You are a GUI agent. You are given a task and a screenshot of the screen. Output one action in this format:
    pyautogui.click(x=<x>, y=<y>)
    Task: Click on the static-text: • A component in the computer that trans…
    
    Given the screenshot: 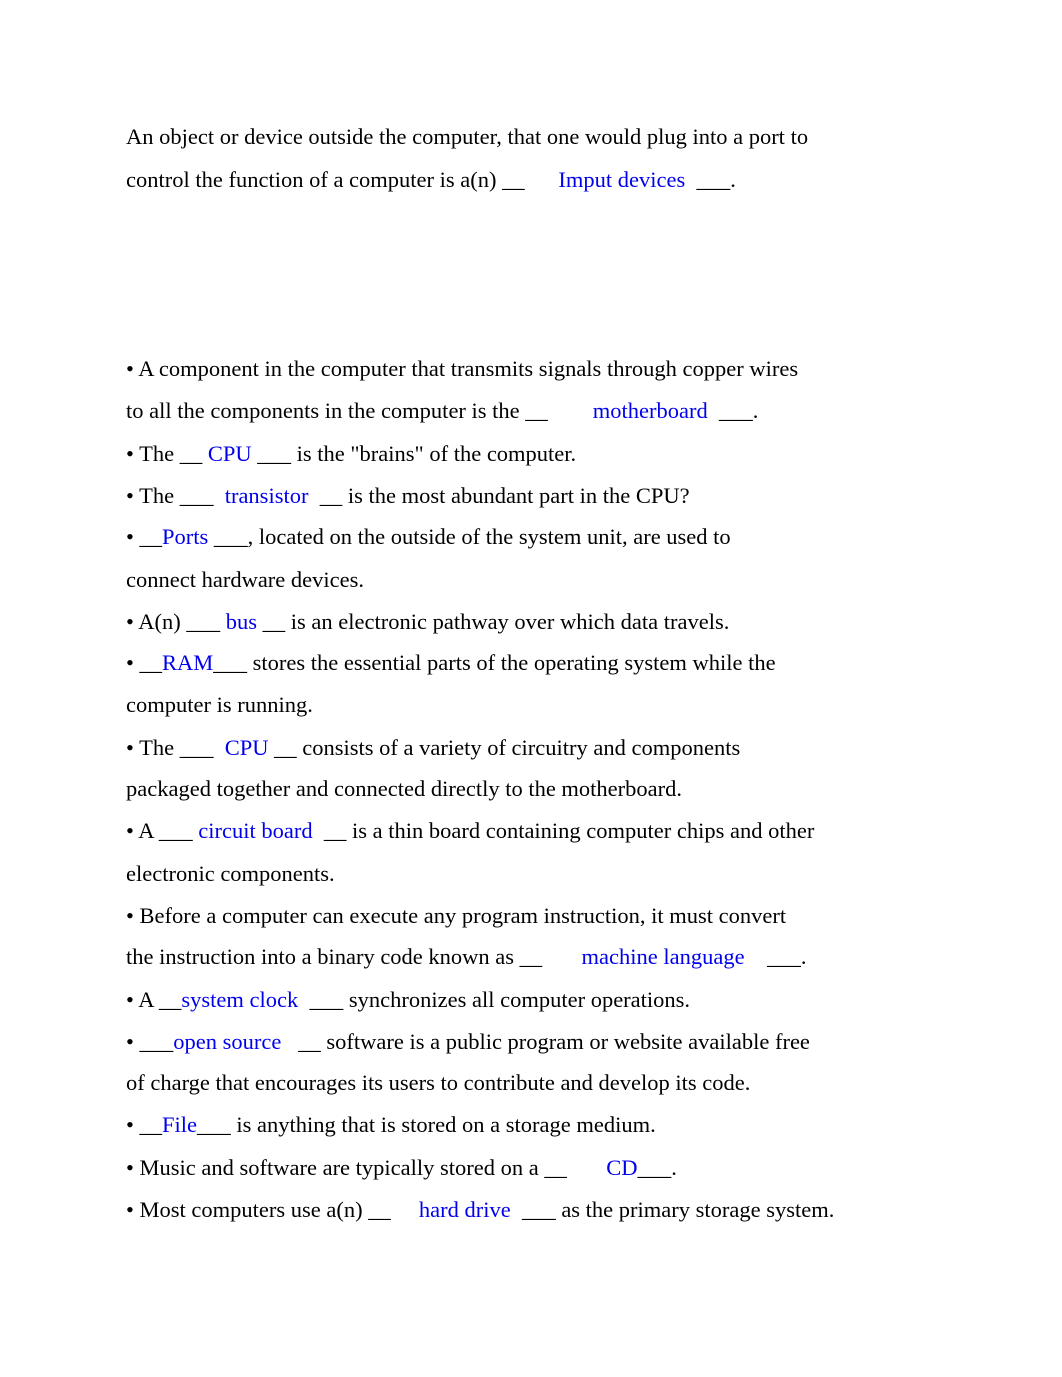 What is the action you would take?
    pyautogui.click(x=462, y=368)
    